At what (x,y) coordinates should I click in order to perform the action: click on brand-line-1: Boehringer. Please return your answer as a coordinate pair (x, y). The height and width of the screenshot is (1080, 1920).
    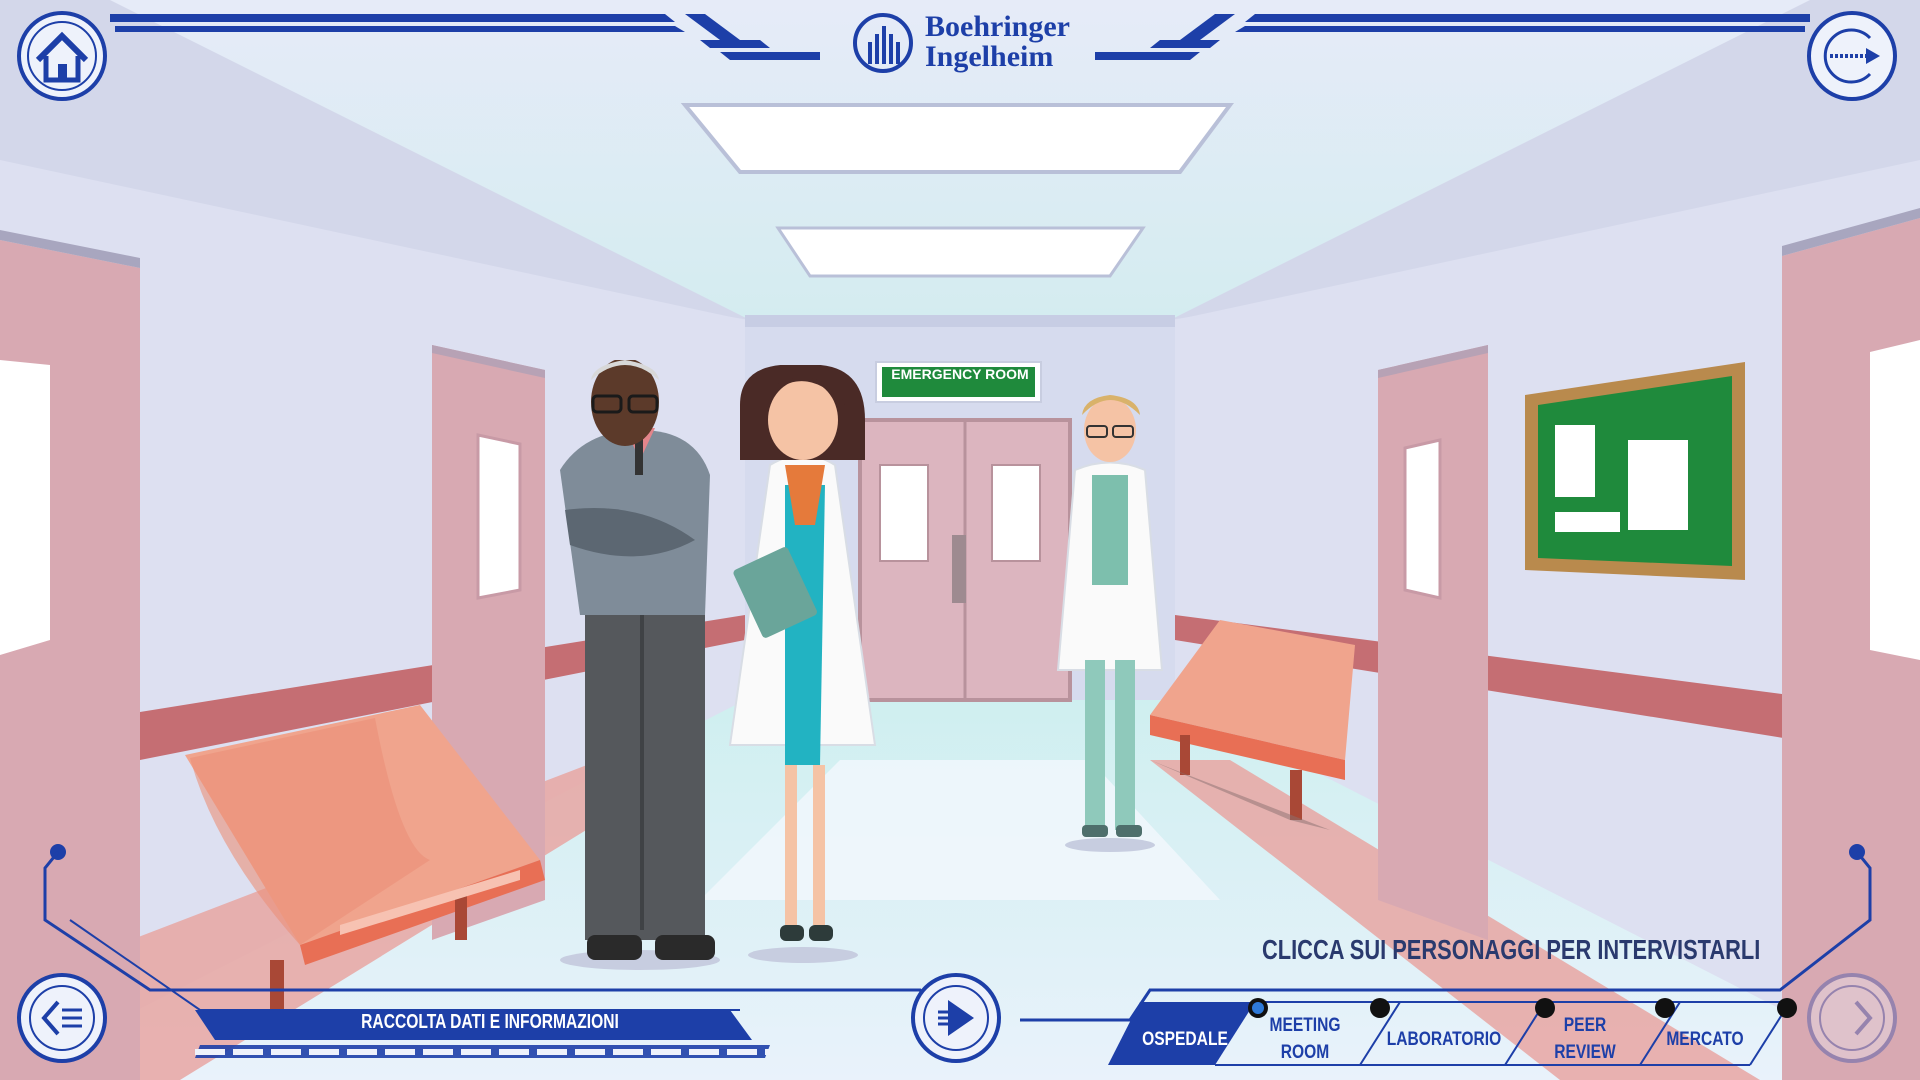
    Looking at the image, I should click on (997, 26).